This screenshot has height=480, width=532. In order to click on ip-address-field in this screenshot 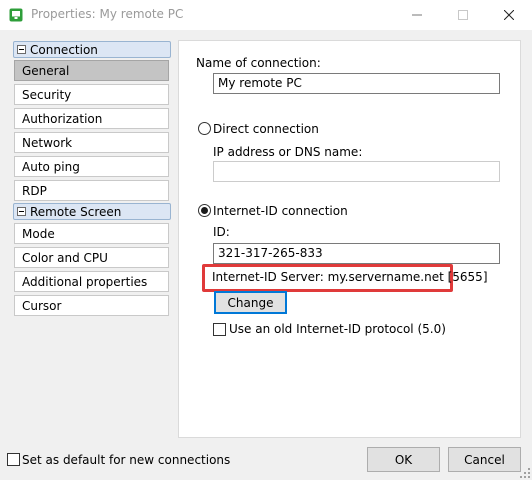, I will do `click(356, 171)`.